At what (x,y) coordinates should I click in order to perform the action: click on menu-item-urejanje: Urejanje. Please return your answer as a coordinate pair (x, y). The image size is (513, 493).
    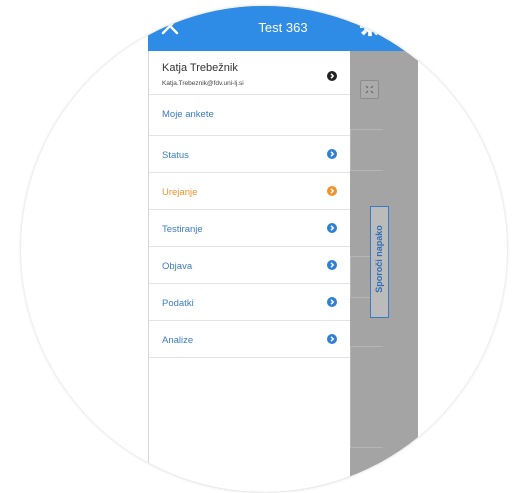
    Looking at the image, I should click on (250, 191).